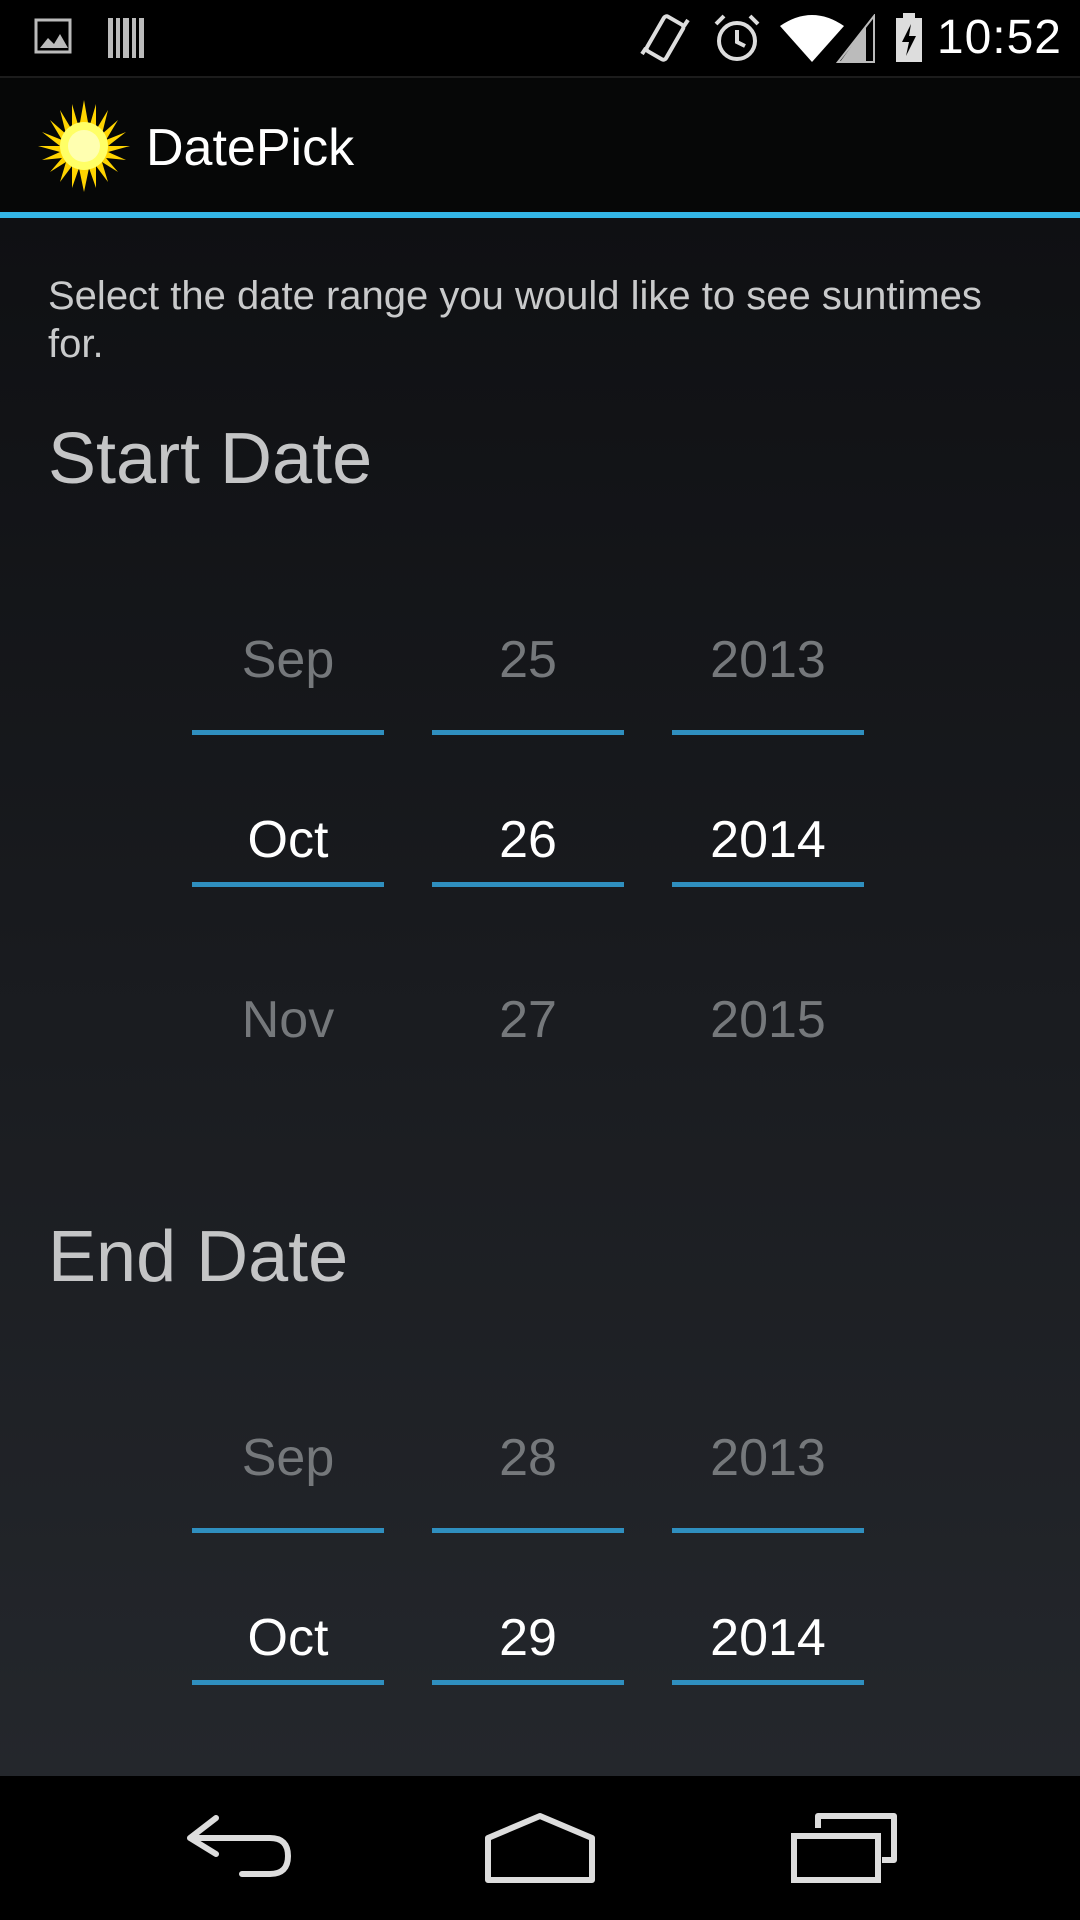 The width and height of the screenshot is (1080, 1920). What do you see at coordinates (812, 38) in the screenshot?
I see `wifi-icon` at bounding box center [812, 38].